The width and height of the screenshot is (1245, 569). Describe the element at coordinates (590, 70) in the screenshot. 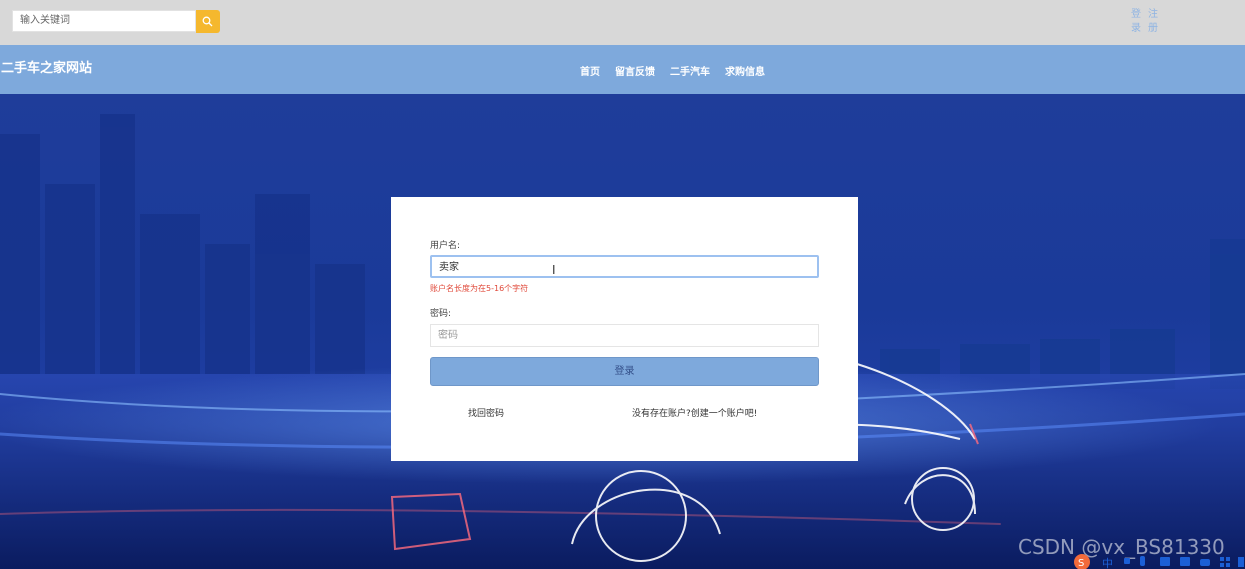

I see `nav-item-home: 首页` at that location.